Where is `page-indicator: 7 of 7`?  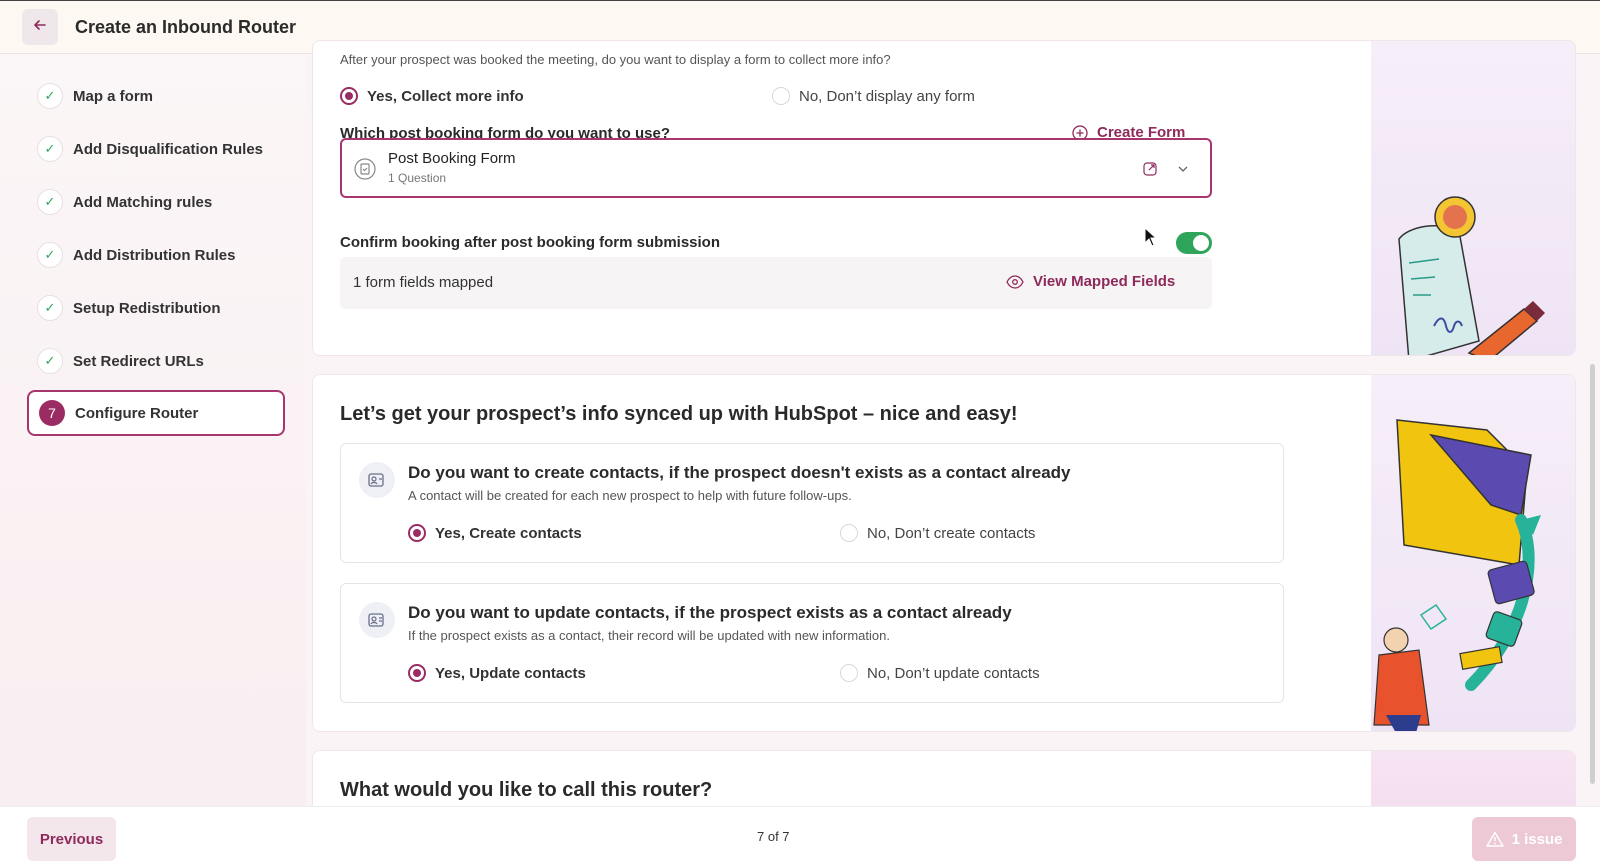
page-indicator: 7 of 7 is located at coordinates (773, 836).